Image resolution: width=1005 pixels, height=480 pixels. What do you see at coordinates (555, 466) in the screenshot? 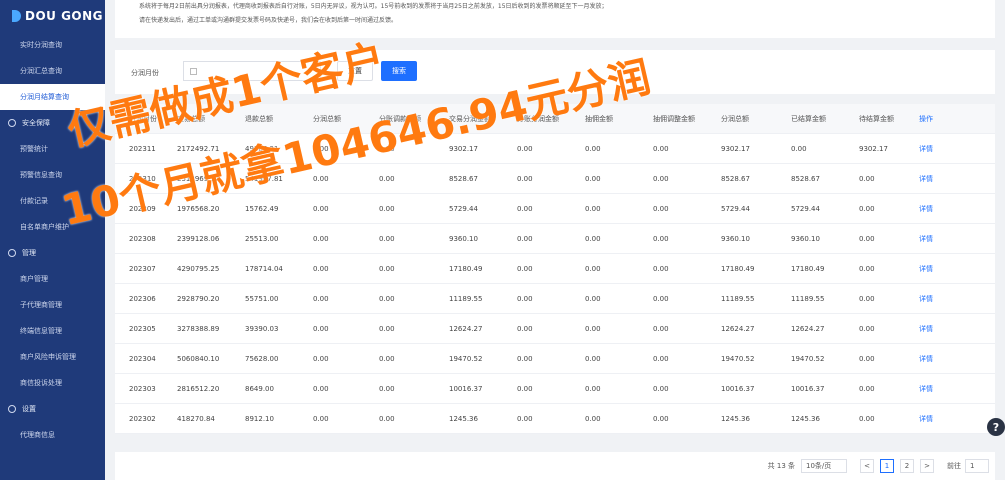
I see `pagination: 共 13 条 10条/页 < 1 2 > 前往 1` at bounding box center [555, 466].